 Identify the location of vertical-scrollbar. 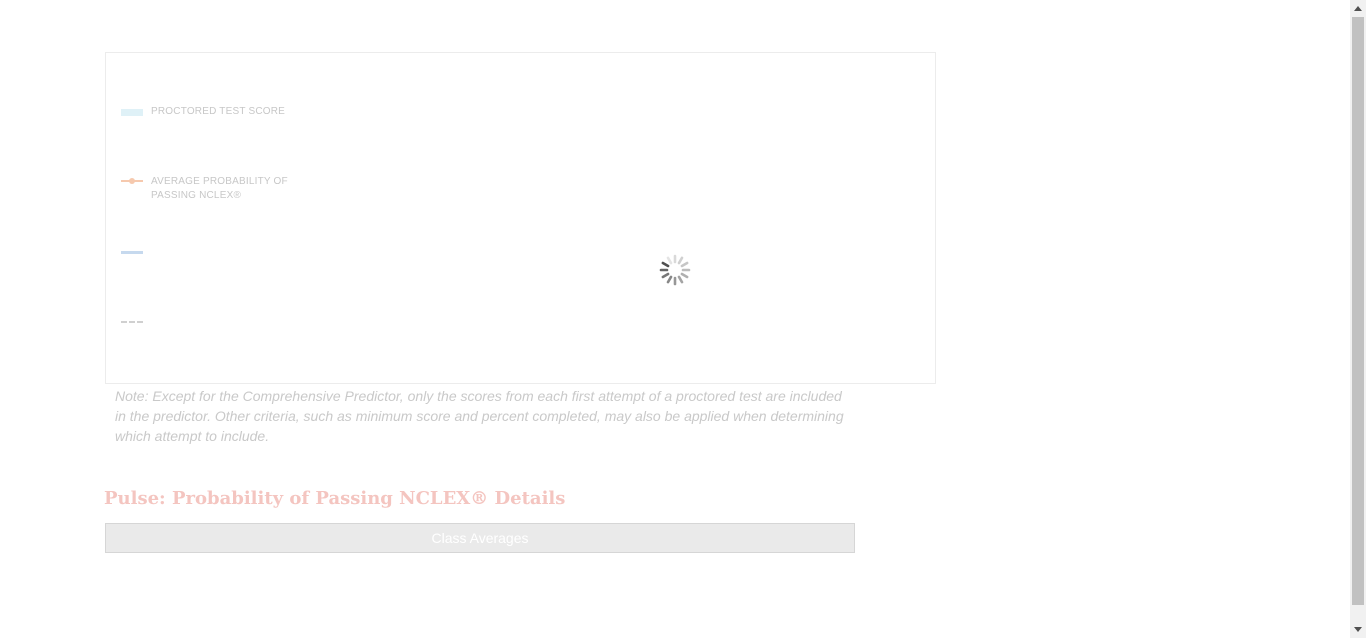
(1358, 319).